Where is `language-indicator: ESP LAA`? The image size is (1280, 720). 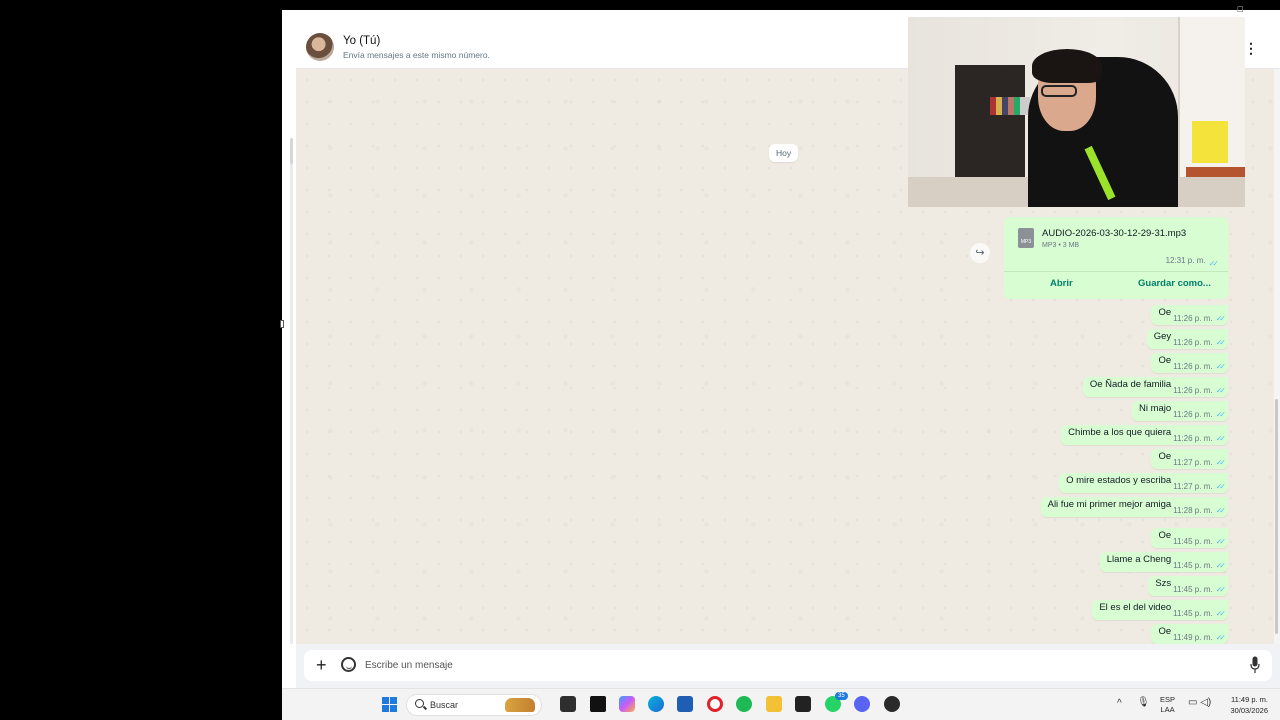
language-indicator: ESP LAA is located at coordinates (1167, 705).